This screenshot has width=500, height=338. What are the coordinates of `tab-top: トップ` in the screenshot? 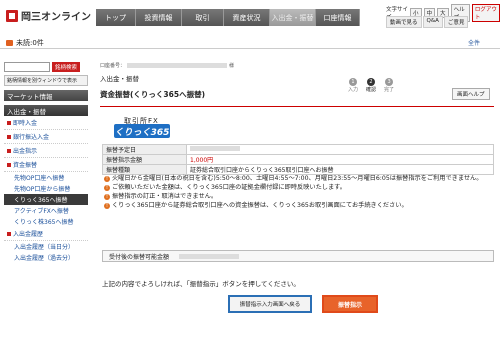 It's located at (116, 17).